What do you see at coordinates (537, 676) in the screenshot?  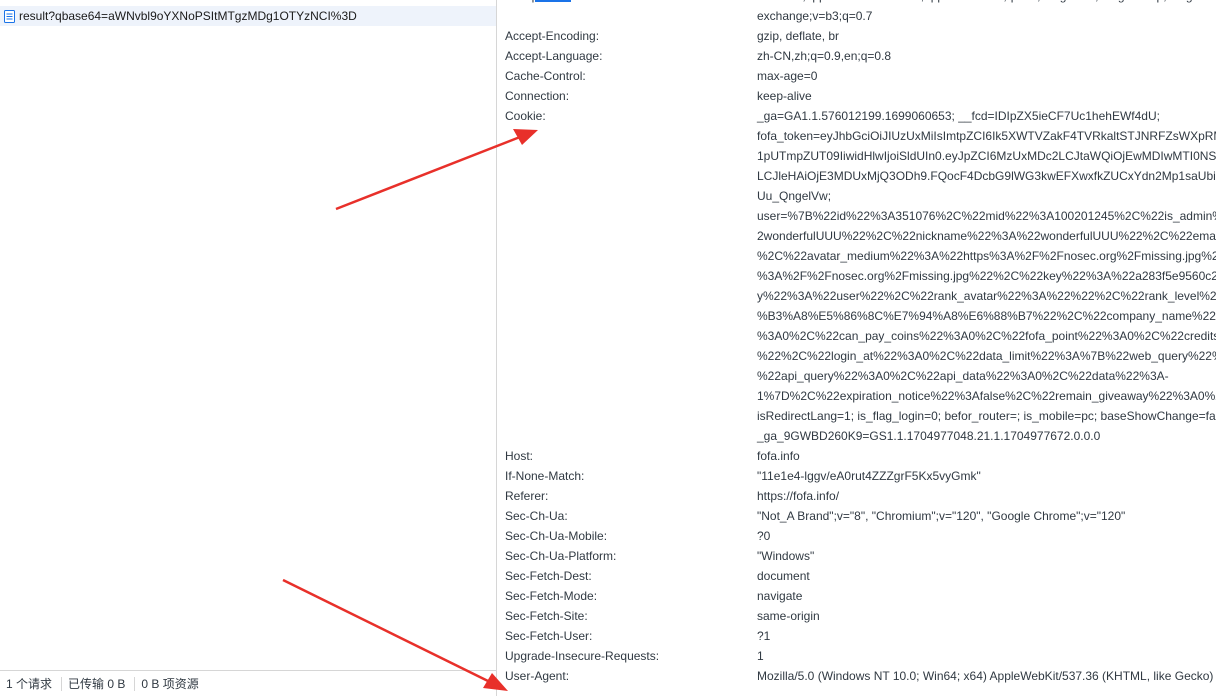 I see `header-name: User-Agent:` at bounding box center [537, 676].